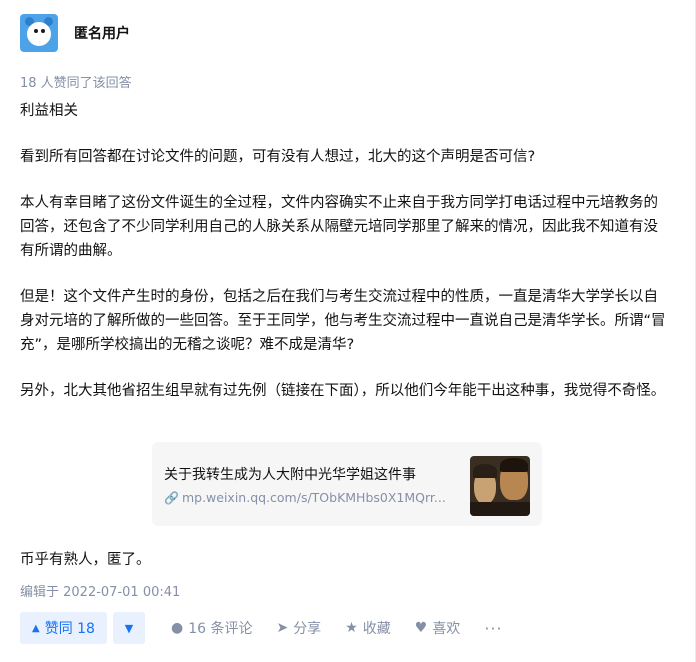  I want to click on author-info: 匿名用户, so click(75, 33).